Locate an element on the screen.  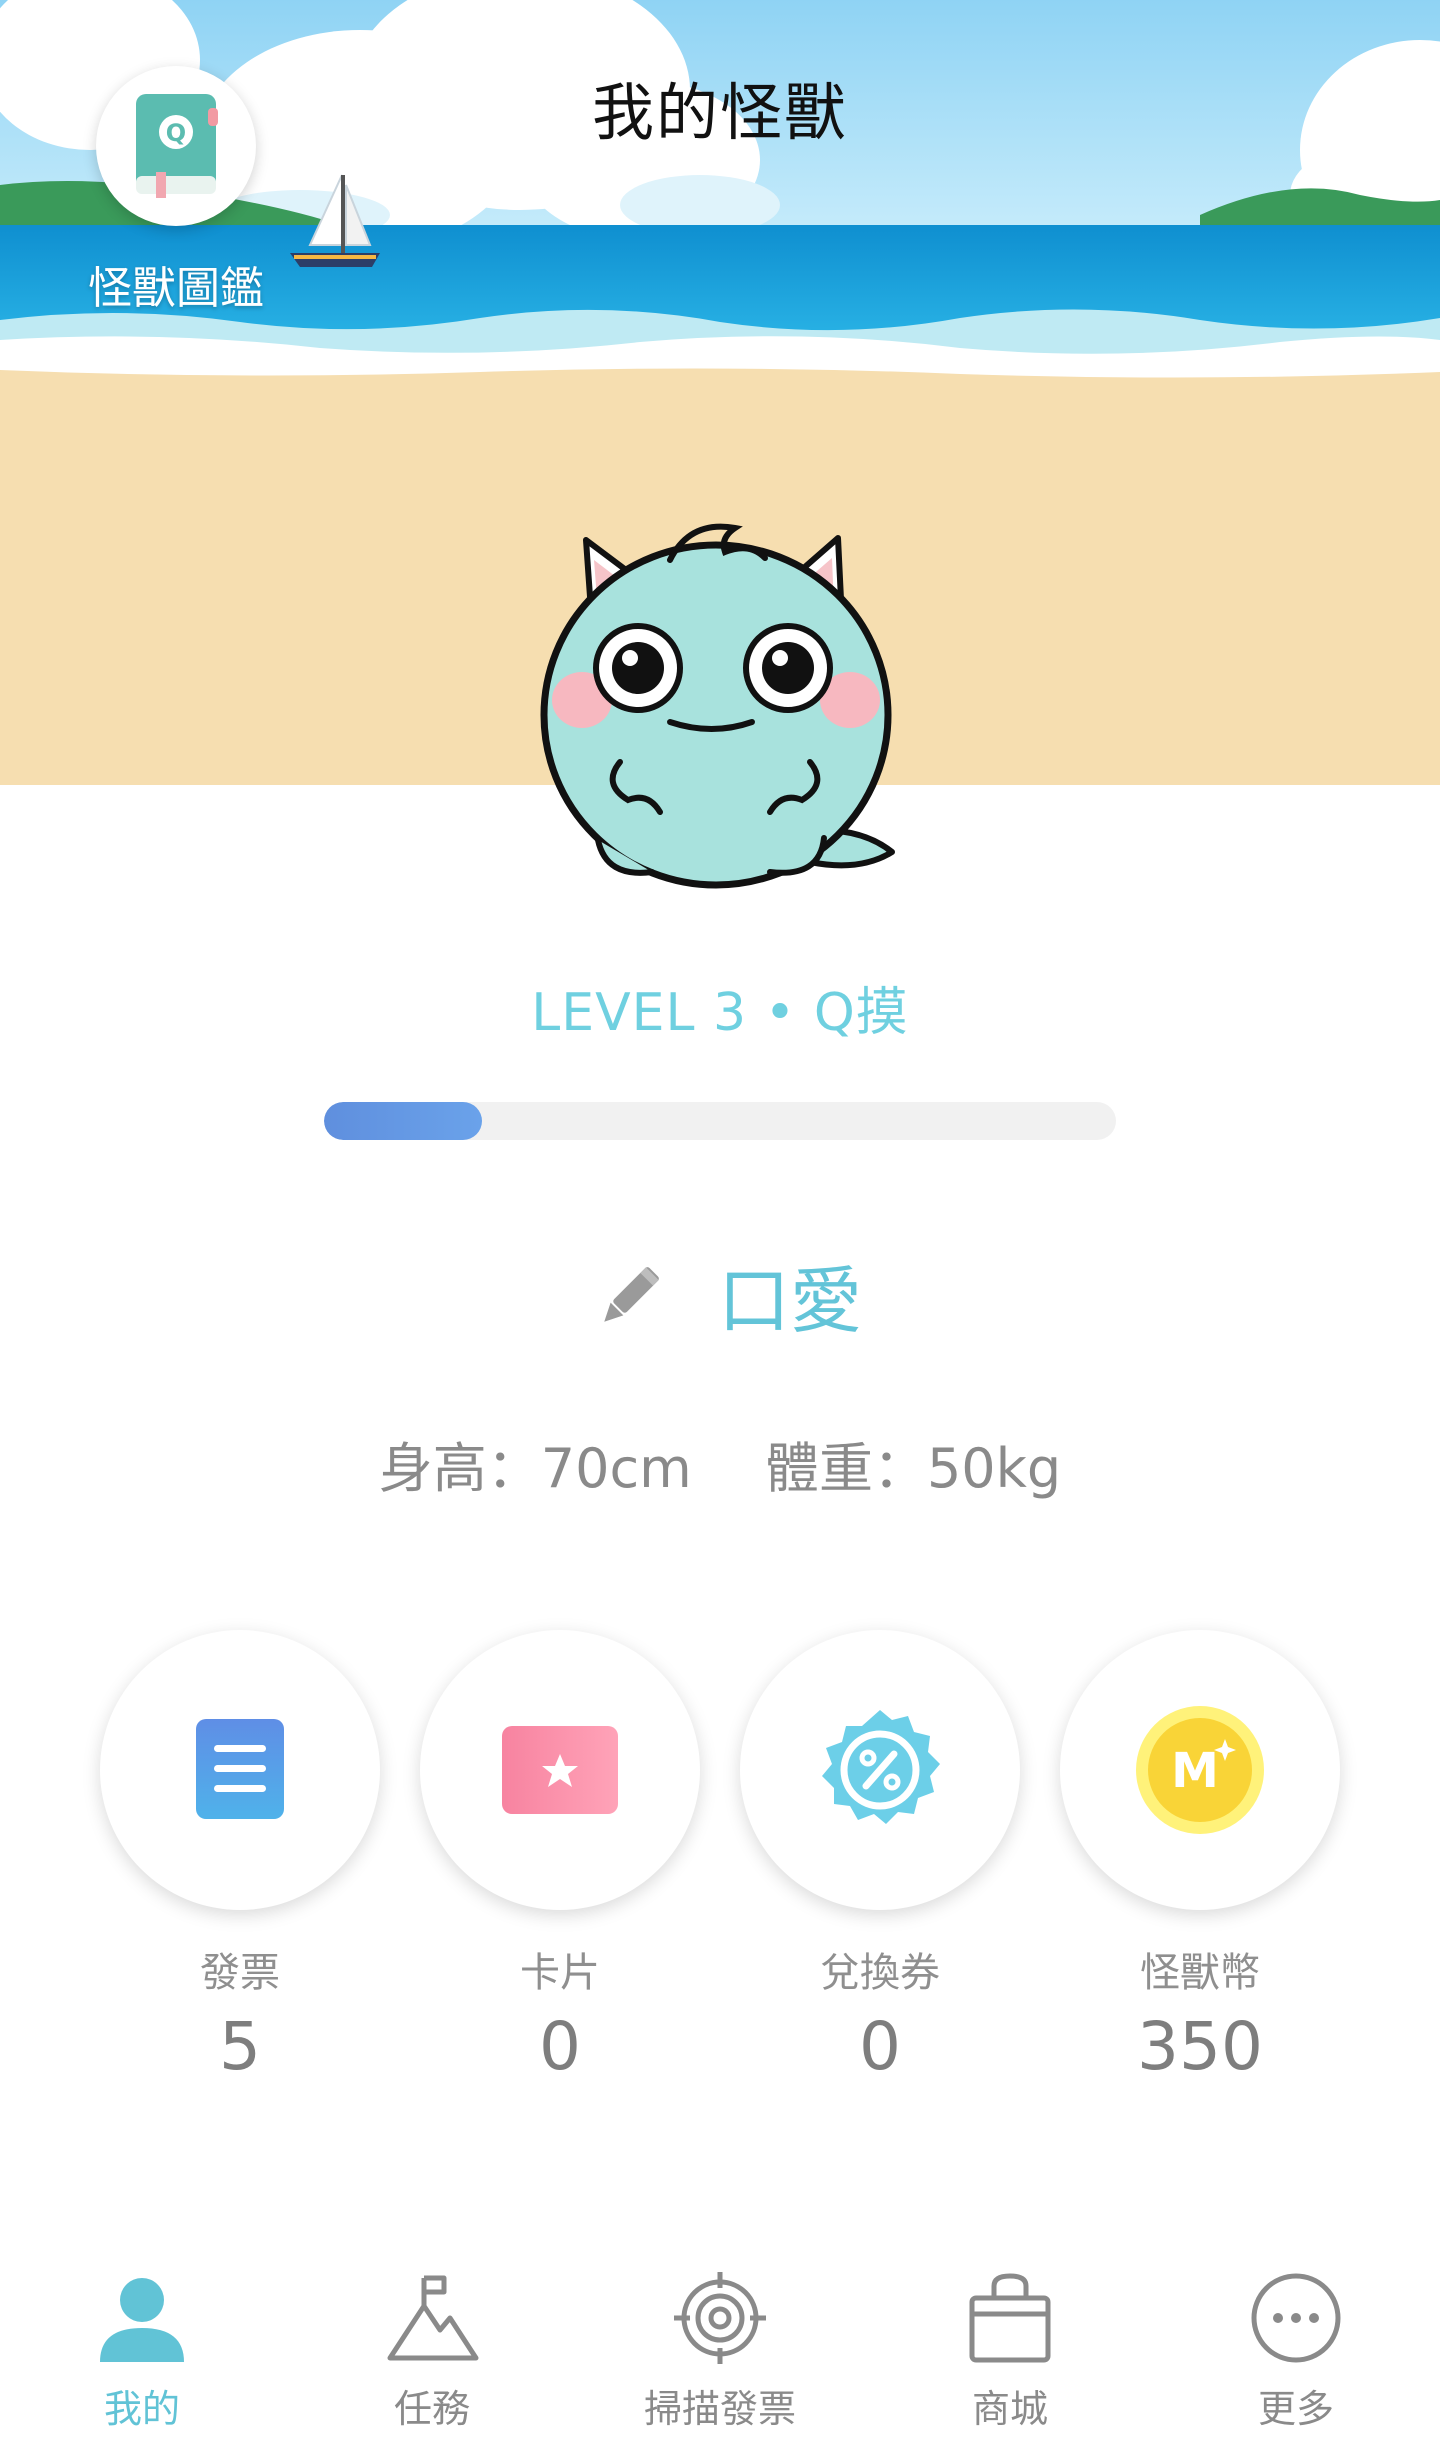
stat-label: 兌換券 is located at coordinates (880, 1973).